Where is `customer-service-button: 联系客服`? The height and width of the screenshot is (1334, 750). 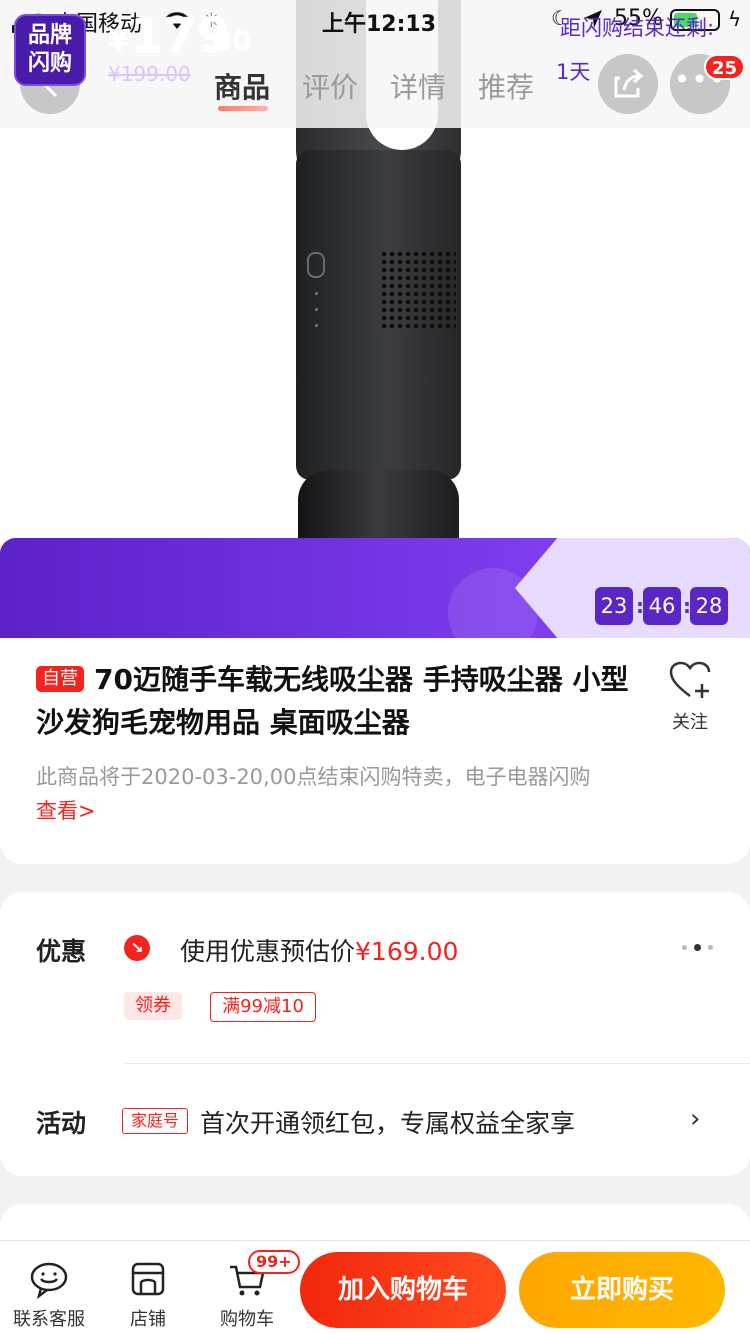
customer-service-button: 联系客服 is located at coordinates (49, 1287).